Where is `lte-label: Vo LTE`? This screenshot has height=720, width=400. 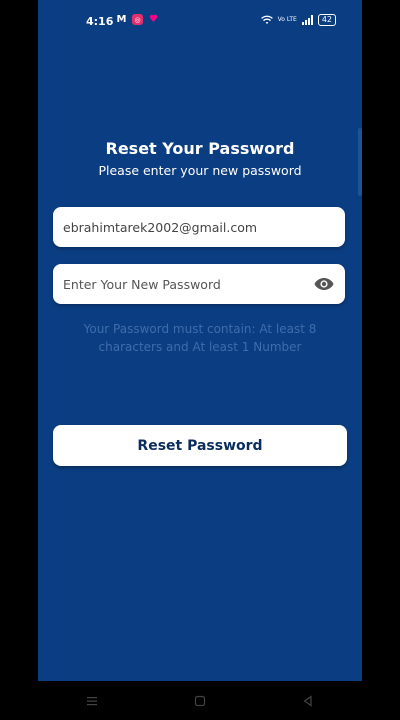
lte-label: Vo LTE is located at coordinates (287, 19).